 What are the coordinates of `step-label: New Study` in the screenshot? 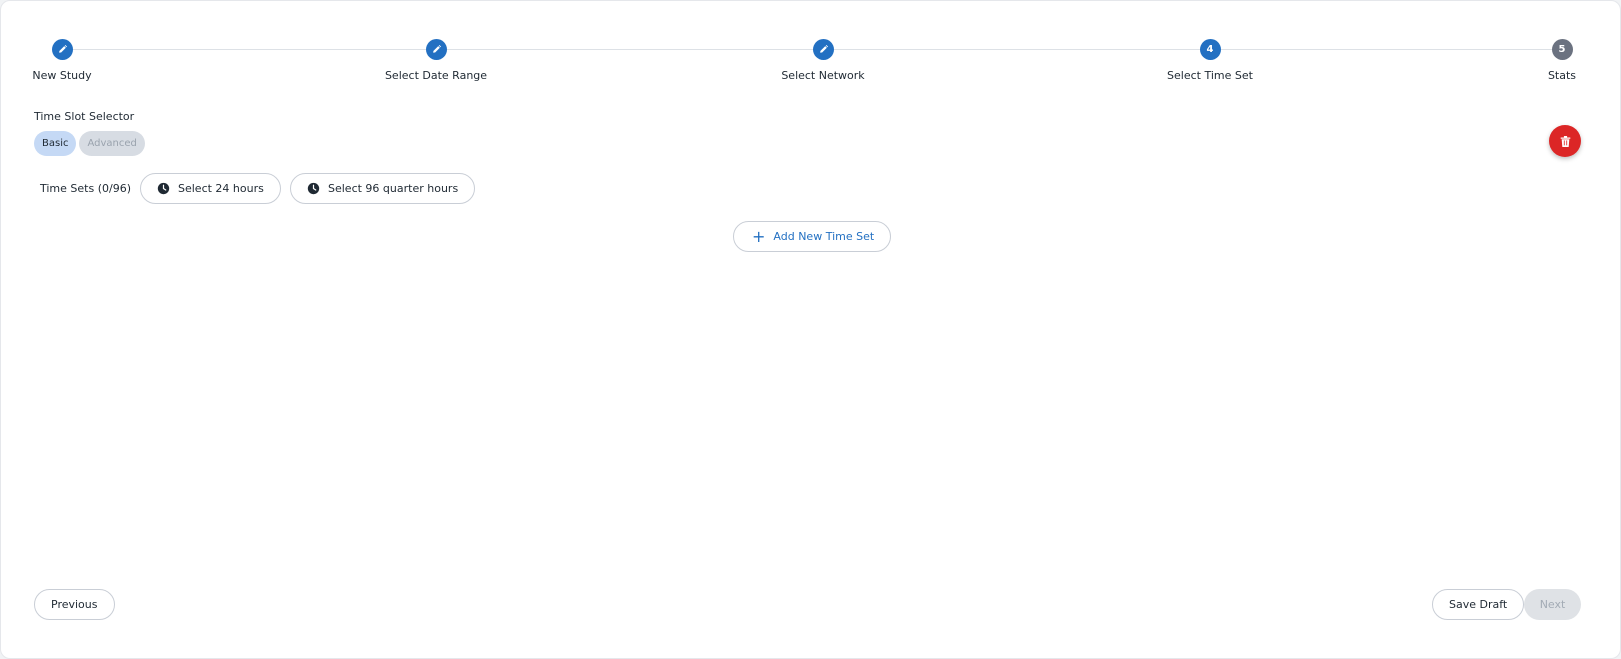 It's located at (62, 75).